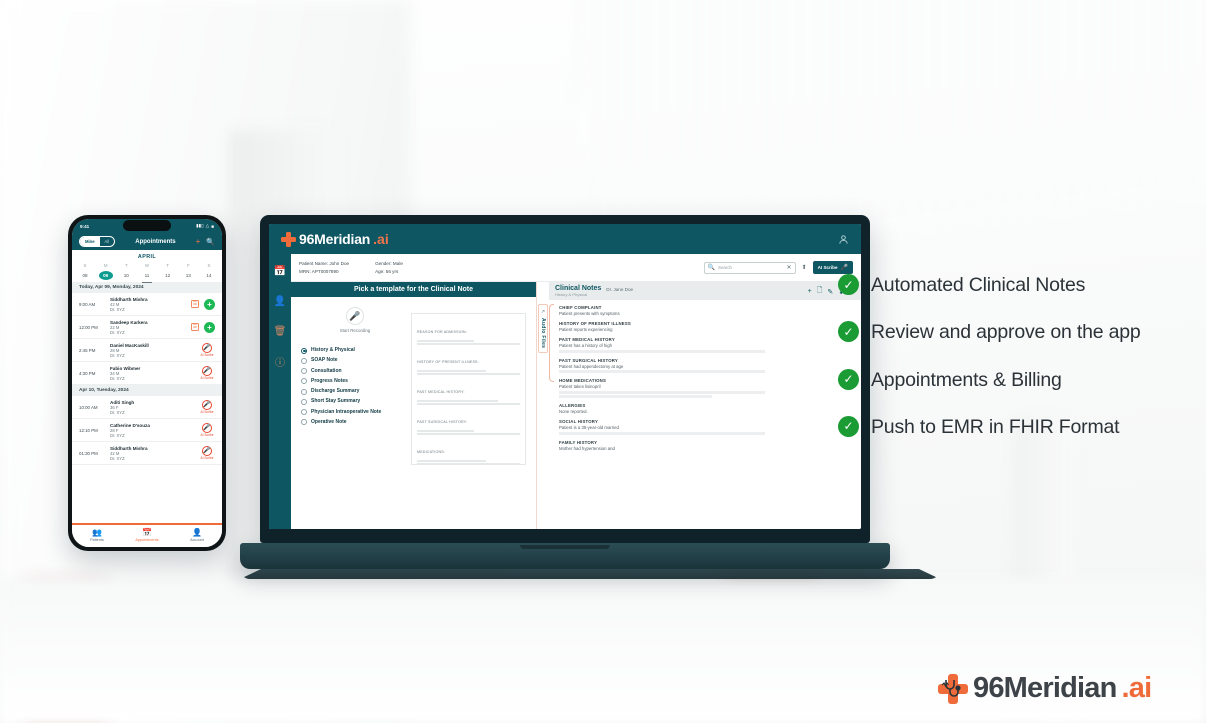 The height and width of the screenshot is (723, 1206). Describe the element at coordinates (147, 536) in the screenshot. I see `phone-tab-appointments: 📅 Appointments` at that location.